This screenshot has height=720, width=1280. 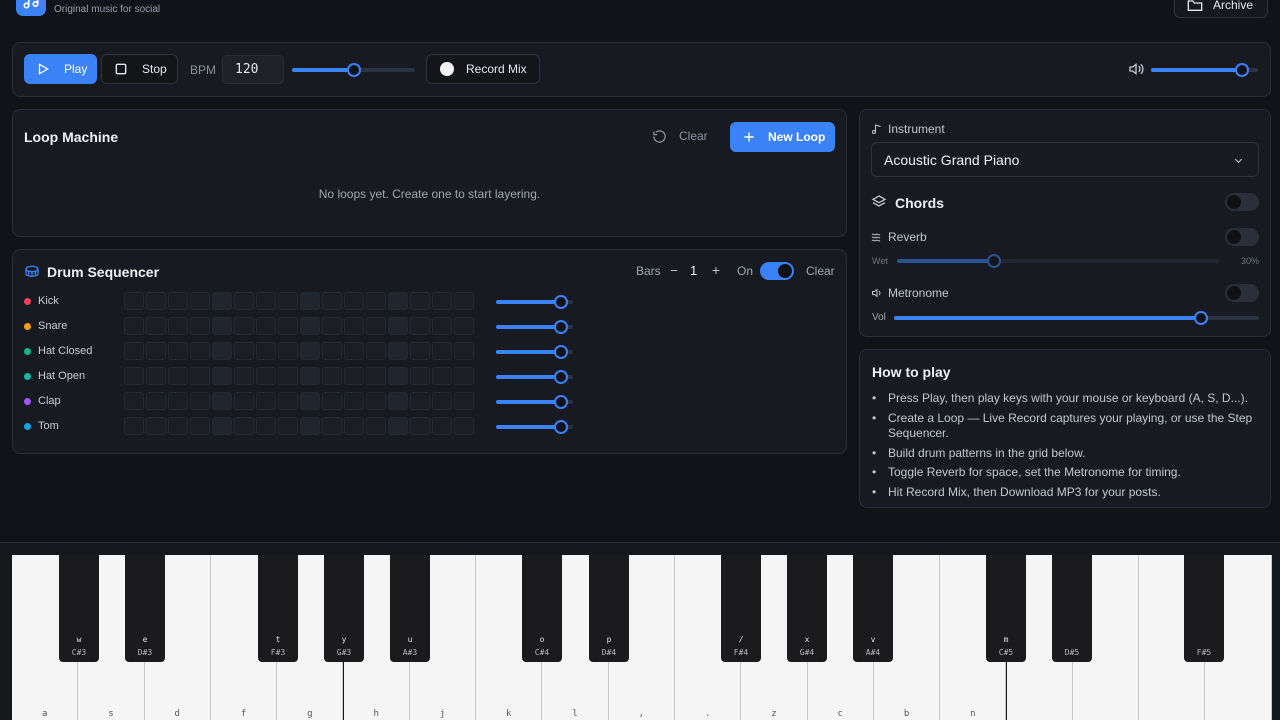 I want to click on chords-toggle, so click(x=1242, y=202).